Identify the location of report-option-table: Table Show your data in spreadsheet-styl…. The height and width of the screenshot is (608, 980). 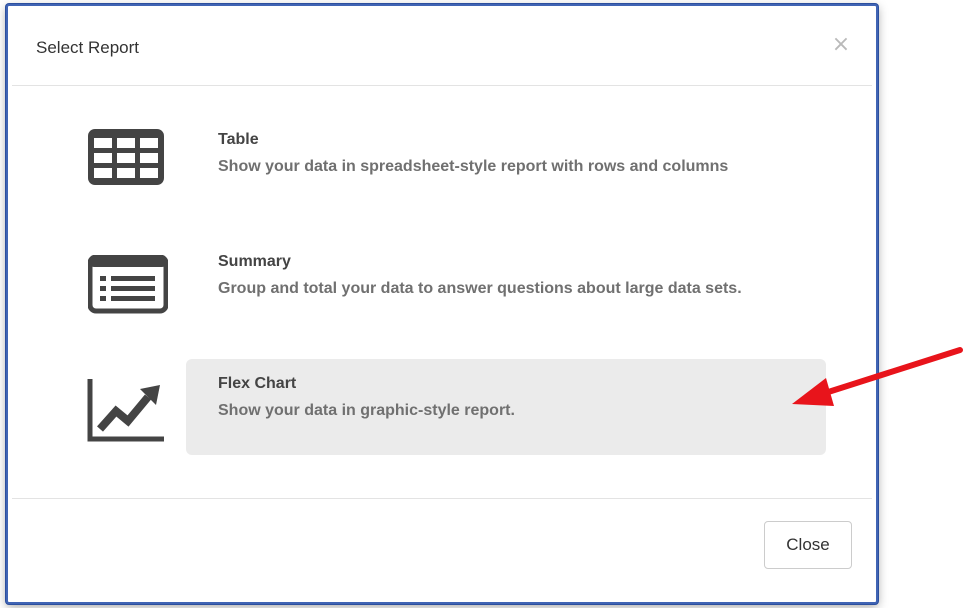
(452, 157).